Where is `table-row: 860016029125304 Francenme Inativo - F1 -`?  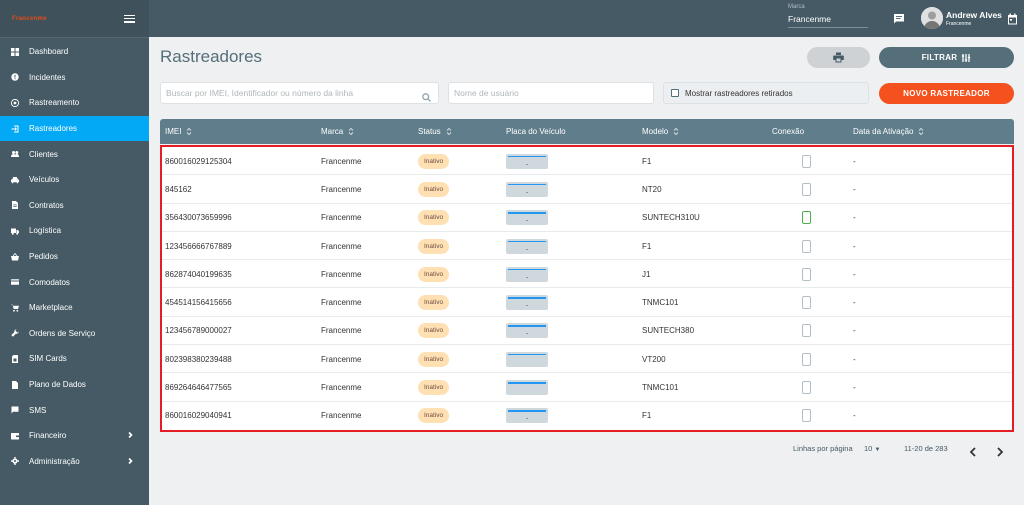 table-row: 860016029125304 Francenme Inativo - F1 - is located at coordinates (587, 161).